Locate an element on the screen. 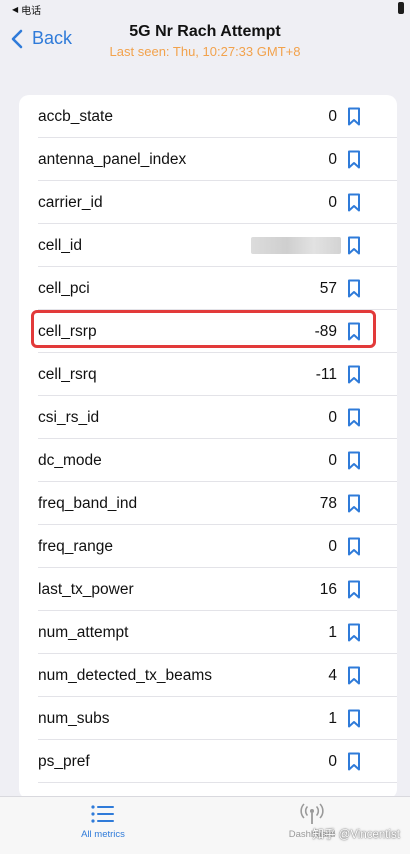 The height and width of the screenshot is (854, 410). metric-label: cell_id is located at coordinates (60, 245).